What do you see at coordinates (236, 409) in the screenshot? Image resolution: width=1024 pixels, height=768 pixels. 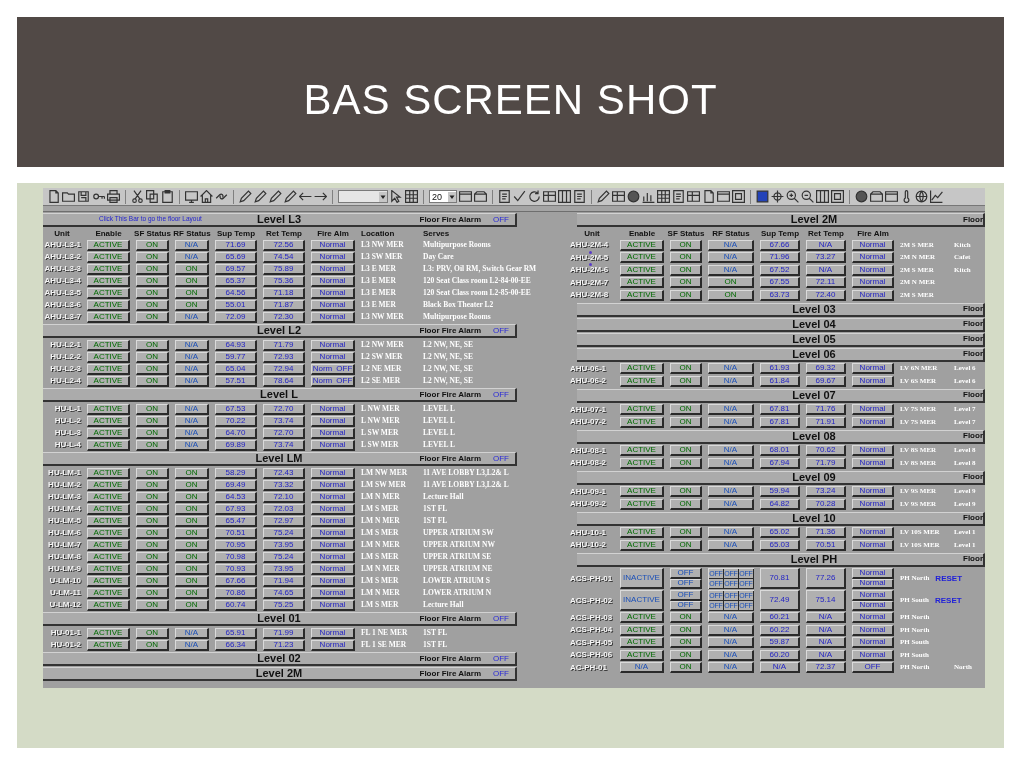 I see `supply-temp-button: 67.53` at bounding box center [236, 409].